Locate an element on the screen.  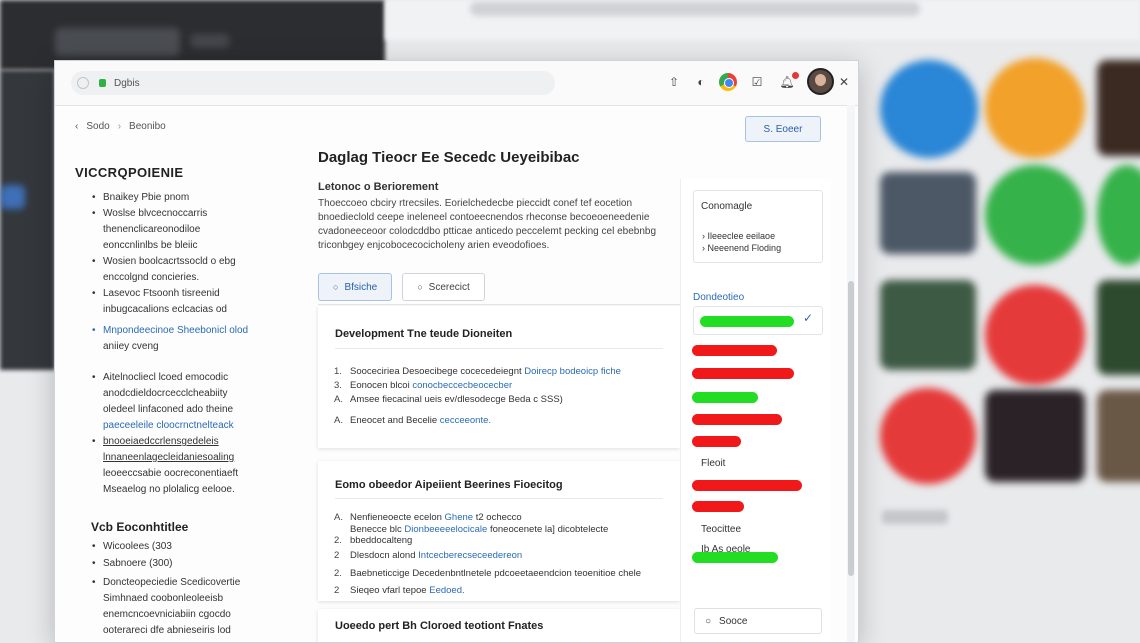
notification-badge is located at coordinates (795, 75).